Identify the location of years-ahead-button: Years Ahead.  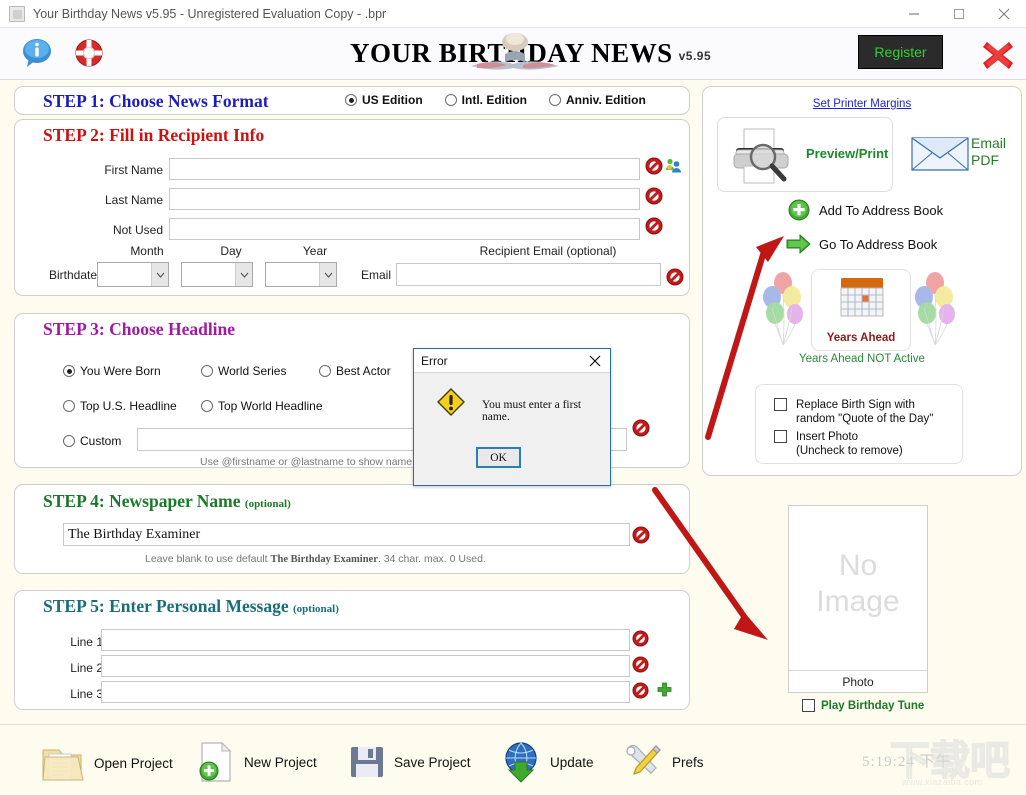
(861, 310).